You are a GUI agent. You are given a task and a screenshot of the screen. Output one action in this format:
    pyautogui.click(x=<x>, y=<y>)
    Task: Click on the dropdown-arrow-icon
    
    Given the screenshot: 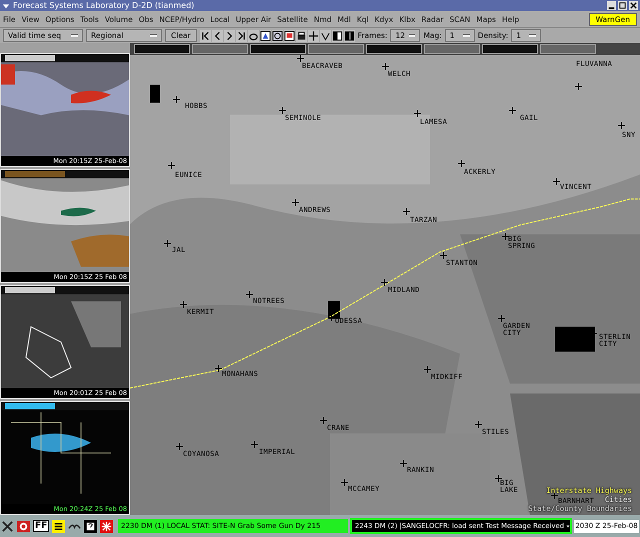 What is the action you would take?
    pyautogui.click(x=568, y=526)
    